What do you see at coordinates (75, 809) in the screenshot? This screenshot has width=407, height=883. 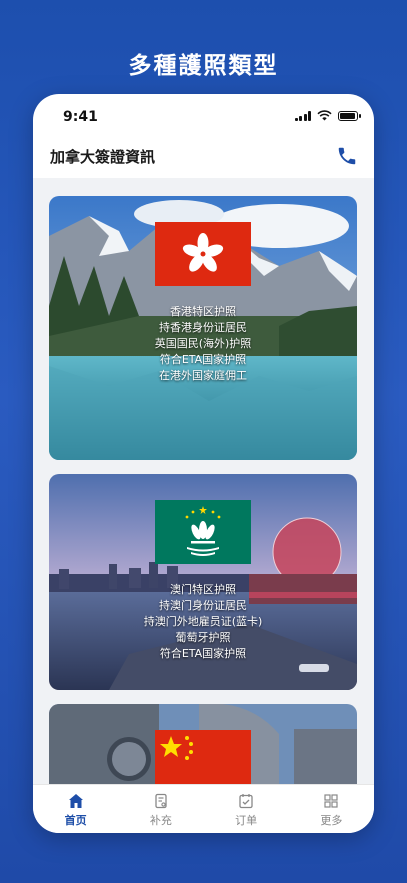 I see `tab-home: 首页` at bounding box center [75, 809].